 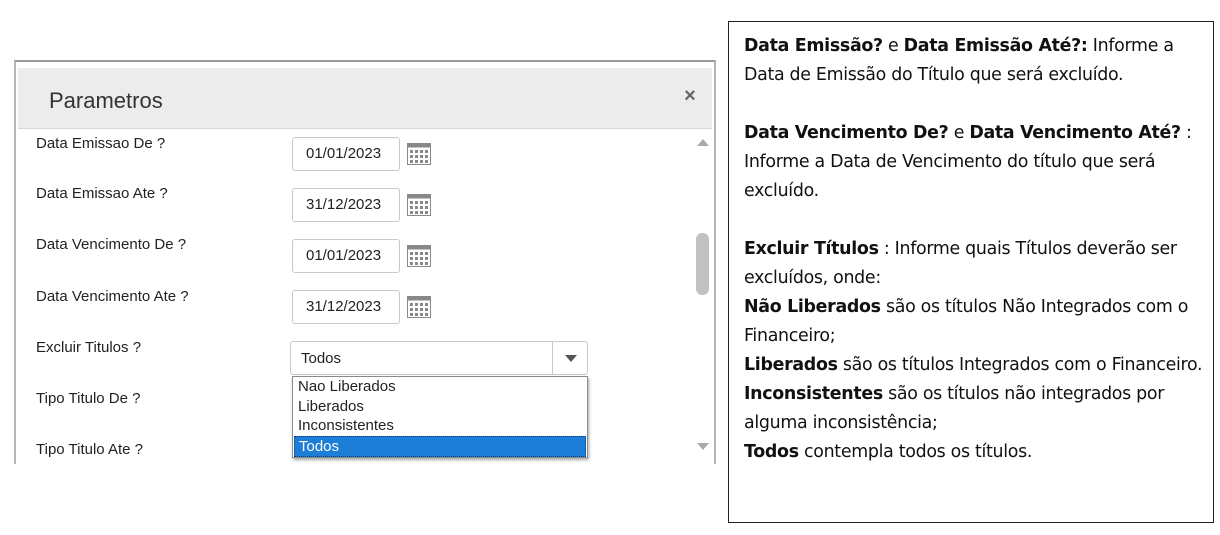 I want to click on field-row-data-vencimento-de: Data Vencimento De ? 01/01/2023, so click(x=356, y=256).